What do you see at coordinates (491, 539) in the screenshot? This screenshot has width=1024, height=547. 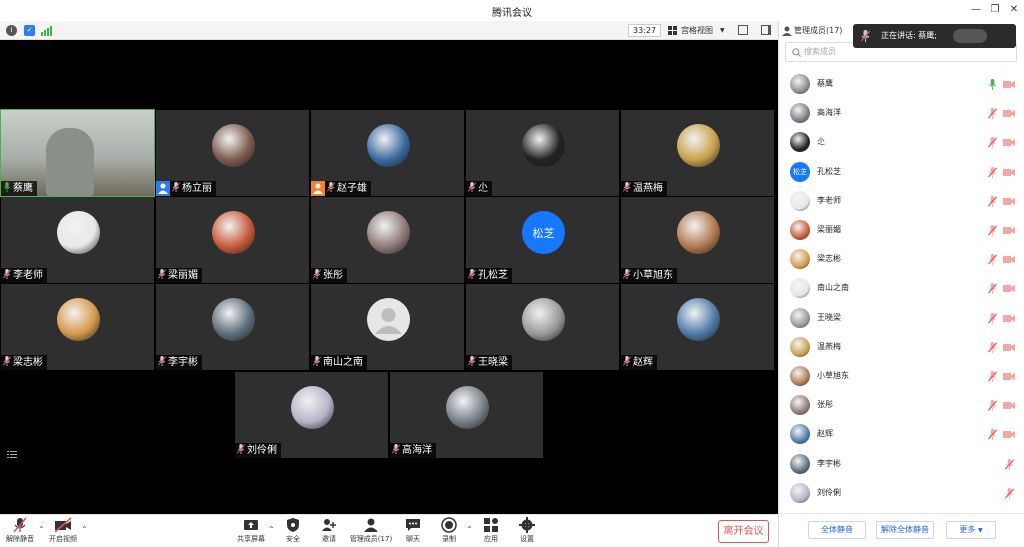 I see `apps-label: 应用` at bounding box center [491, 539].